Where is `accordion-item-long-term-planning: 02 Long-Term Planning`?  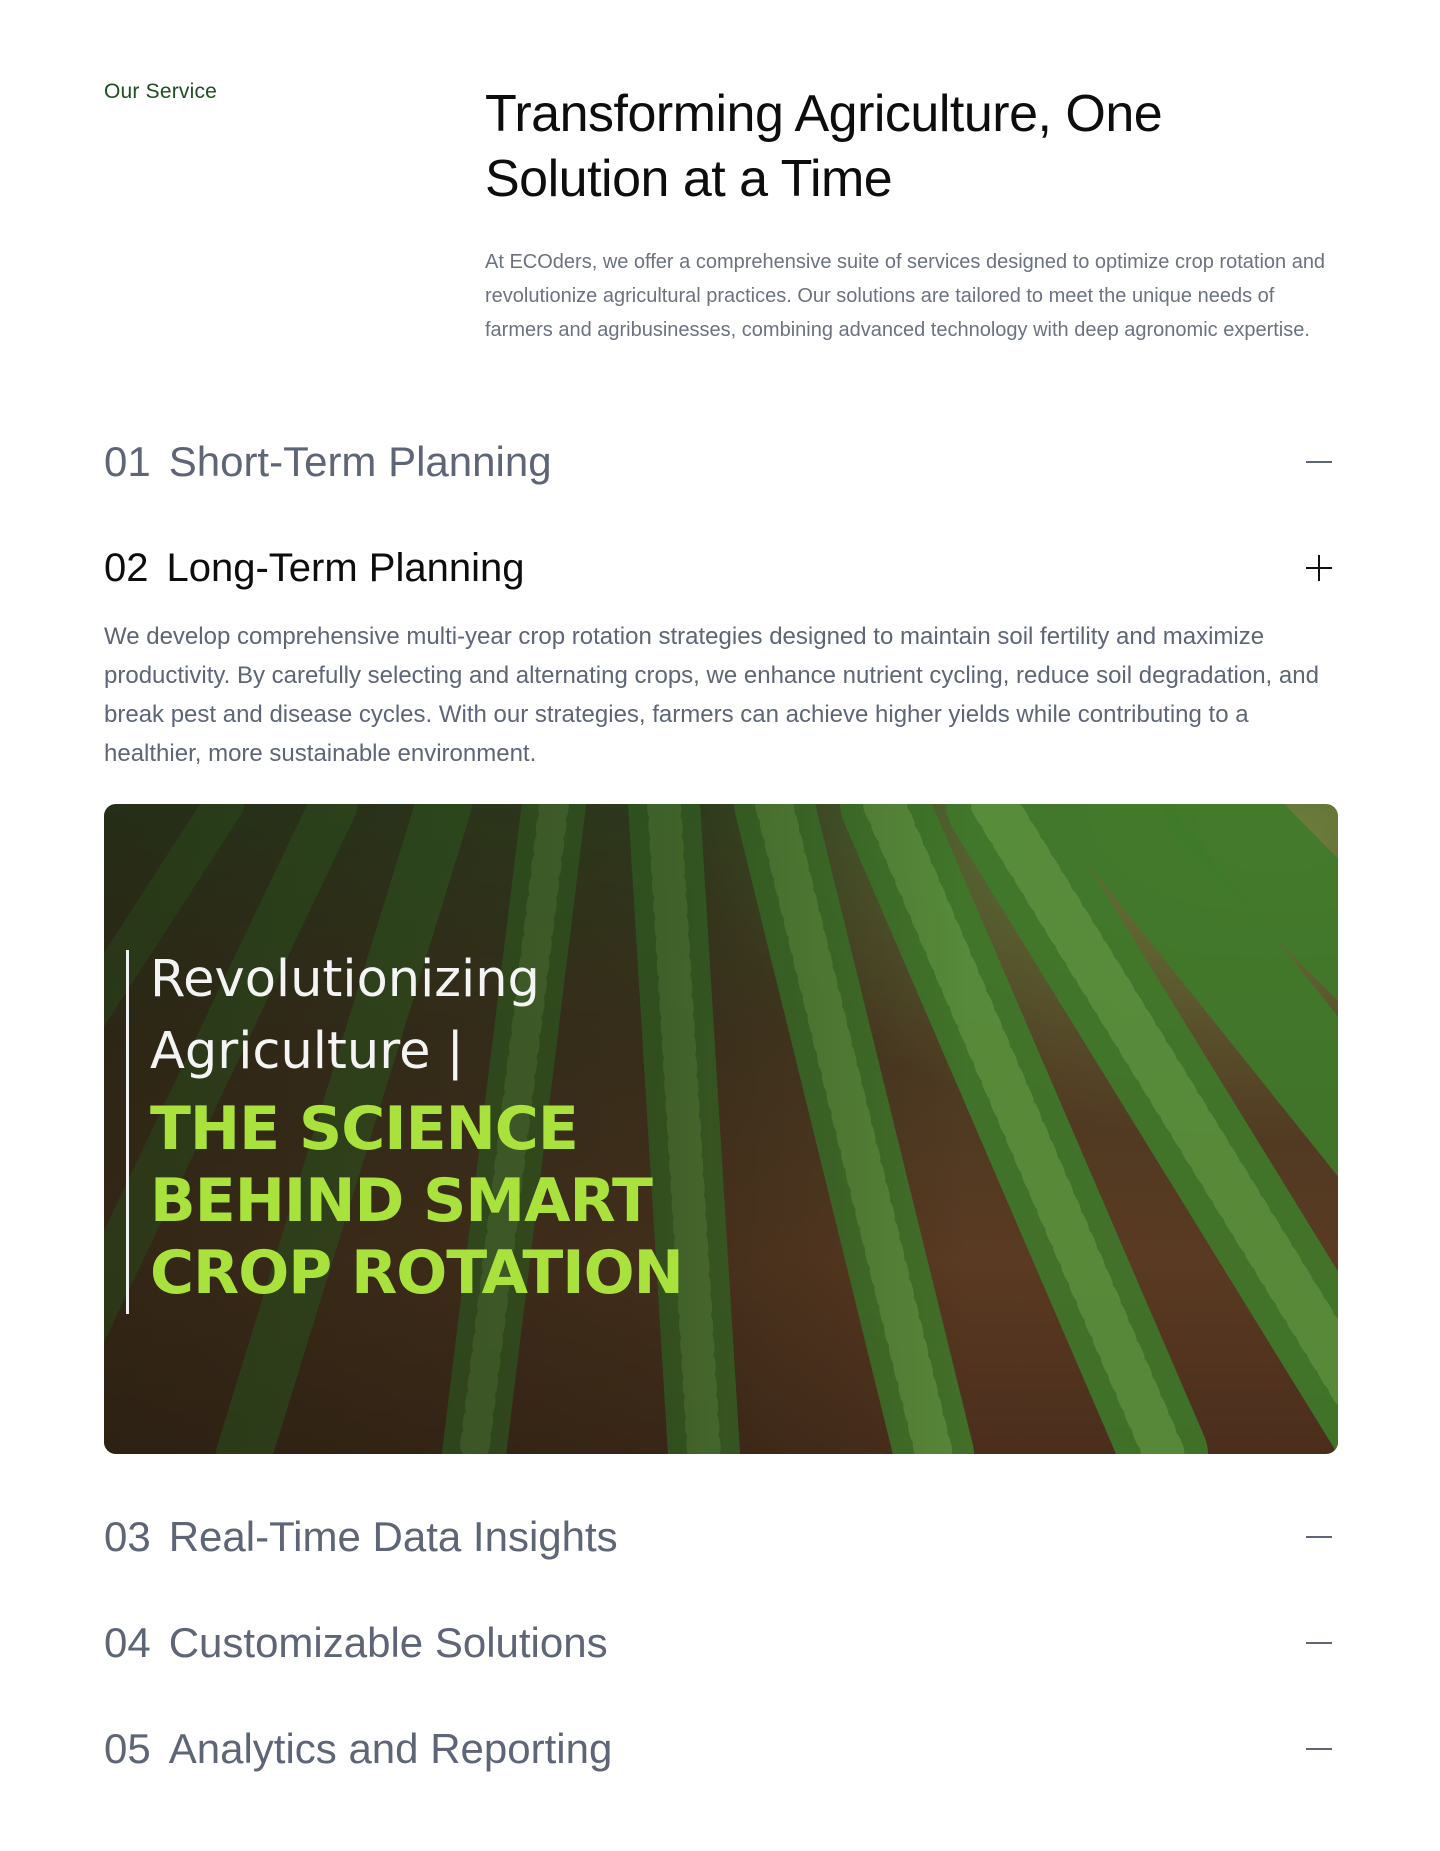
accordion-item-long-term-planning: 02 Long-Term Planning is located at coordinates (720, 568).